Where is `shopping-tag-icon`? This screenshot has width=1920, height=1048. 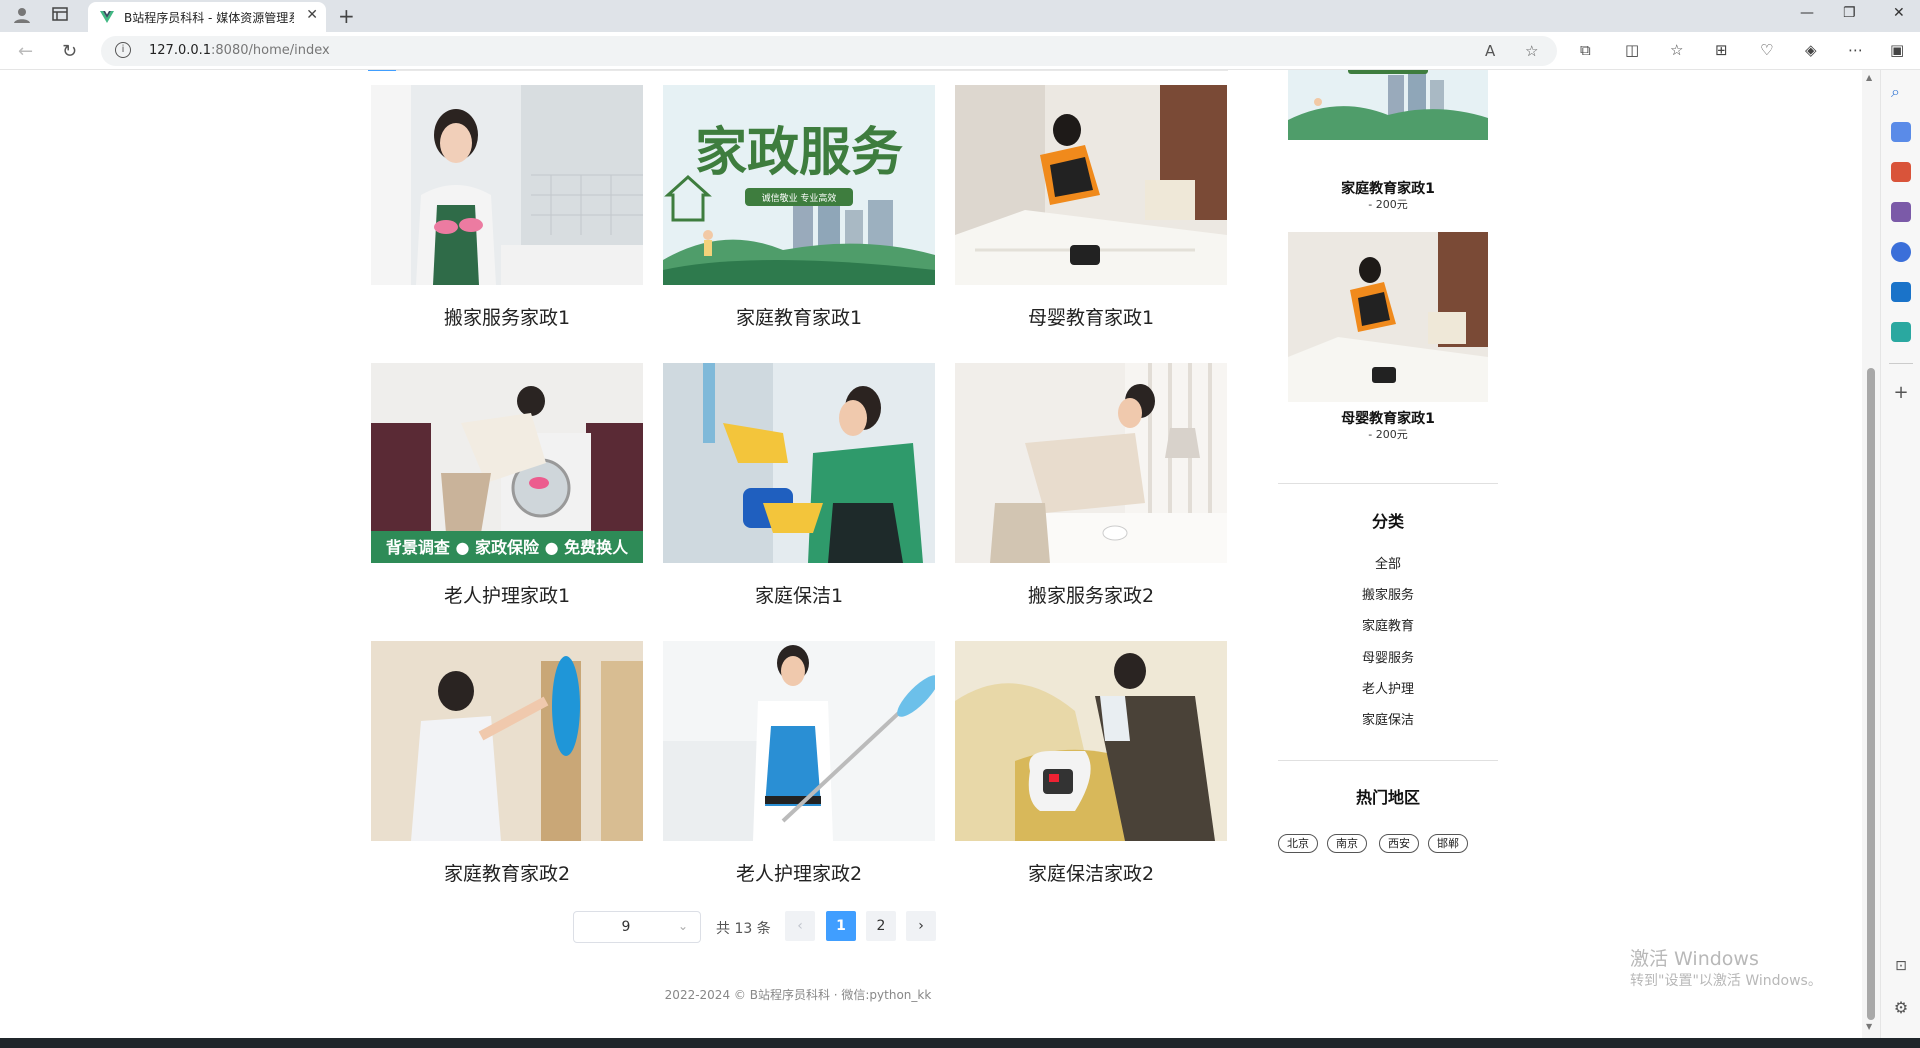 shopping-tag-icon is located at coordinates (1901, 132).